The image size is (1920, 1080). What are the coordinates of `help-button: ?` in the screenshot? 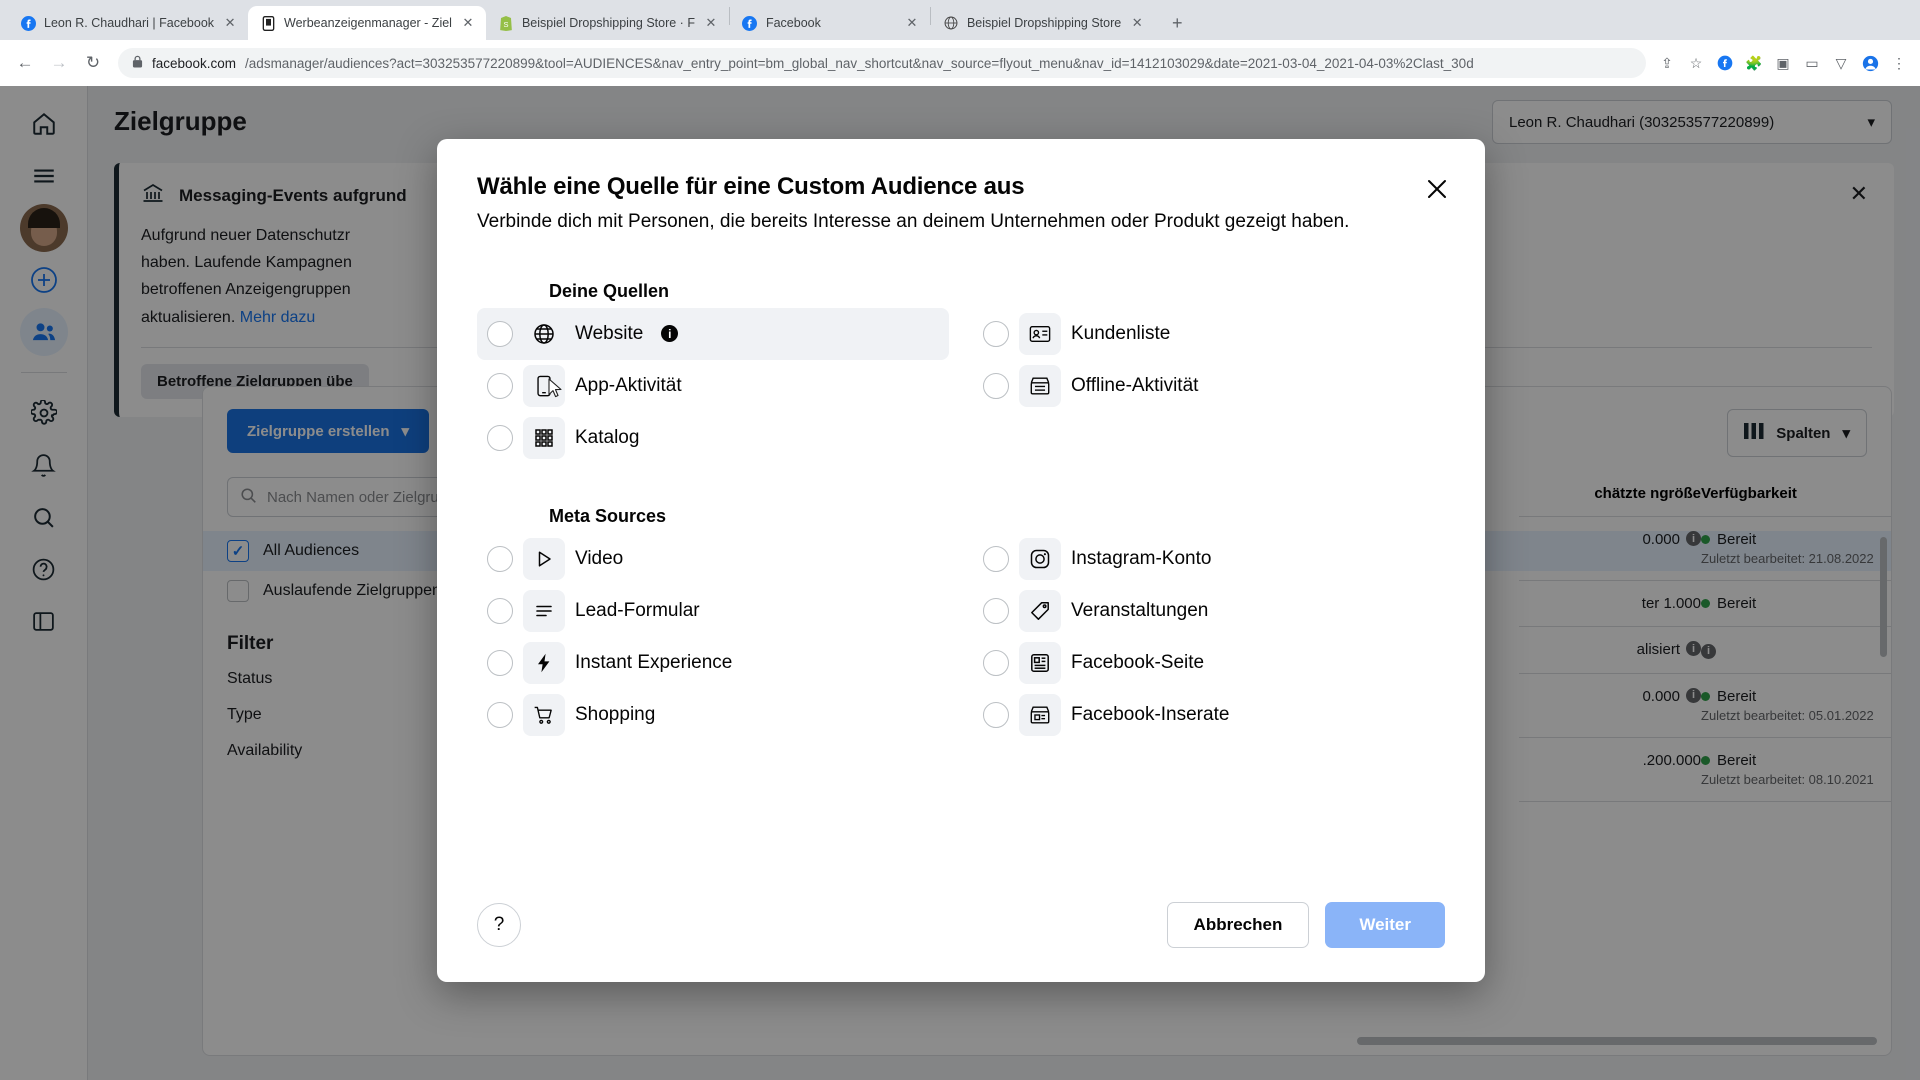 It's located at (499, 925).